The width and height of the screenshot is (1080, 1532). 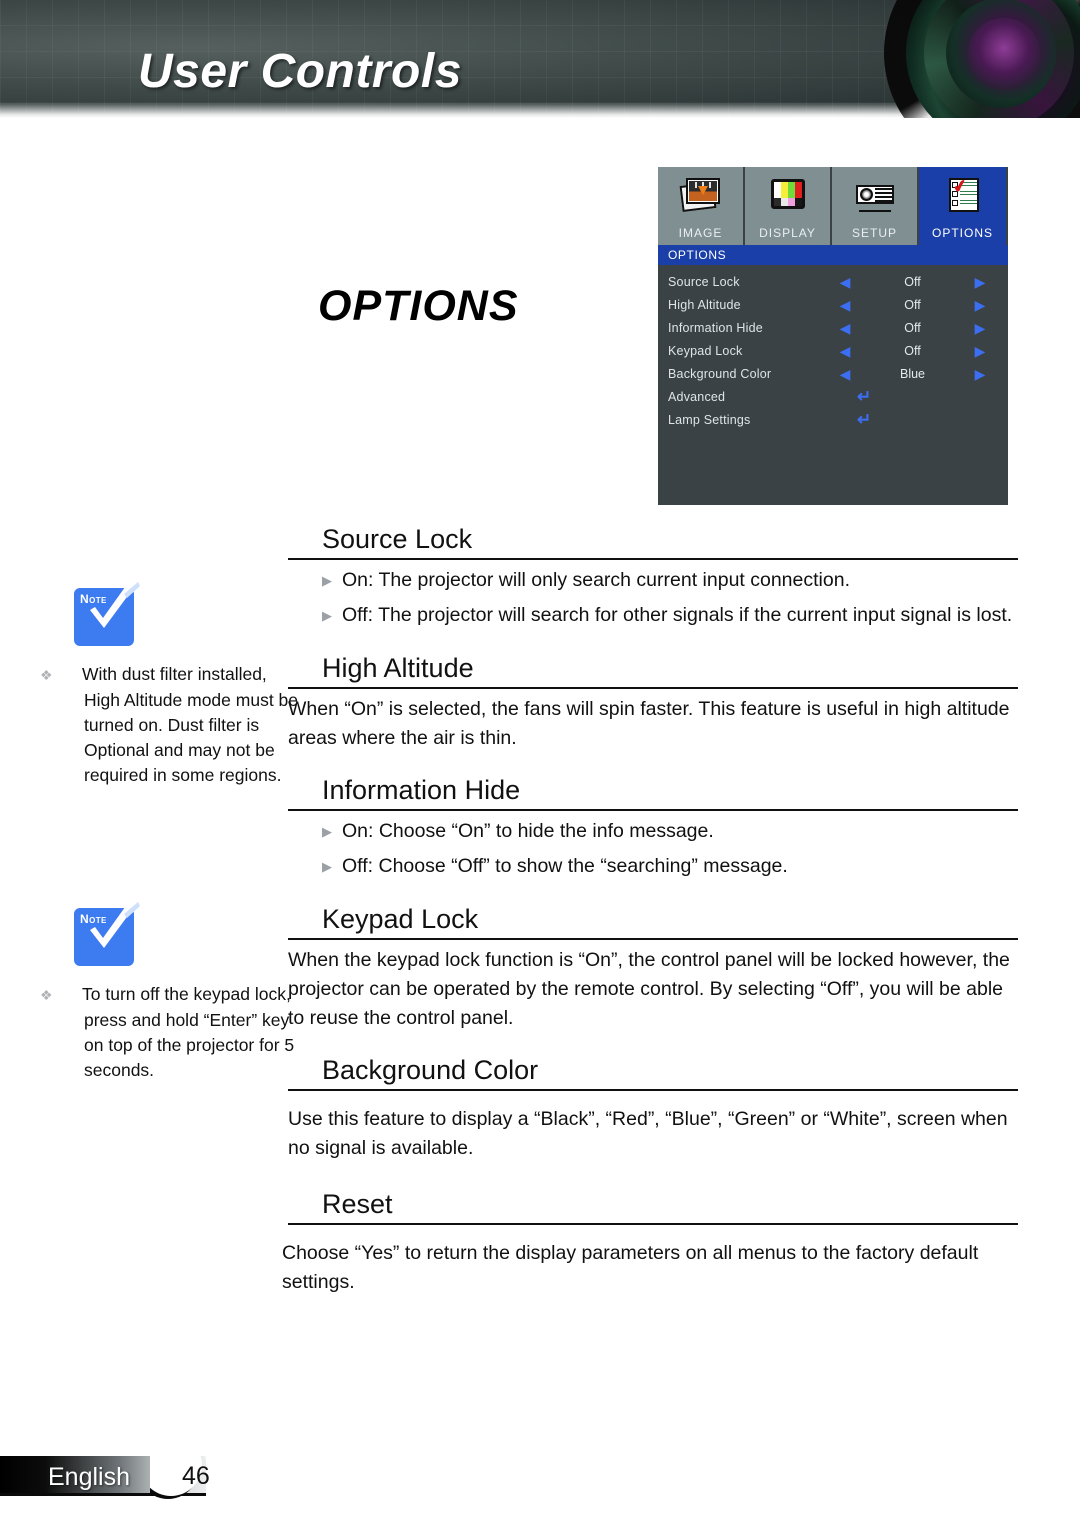 I want to click on setup-icon, so click(x=875, y=196).